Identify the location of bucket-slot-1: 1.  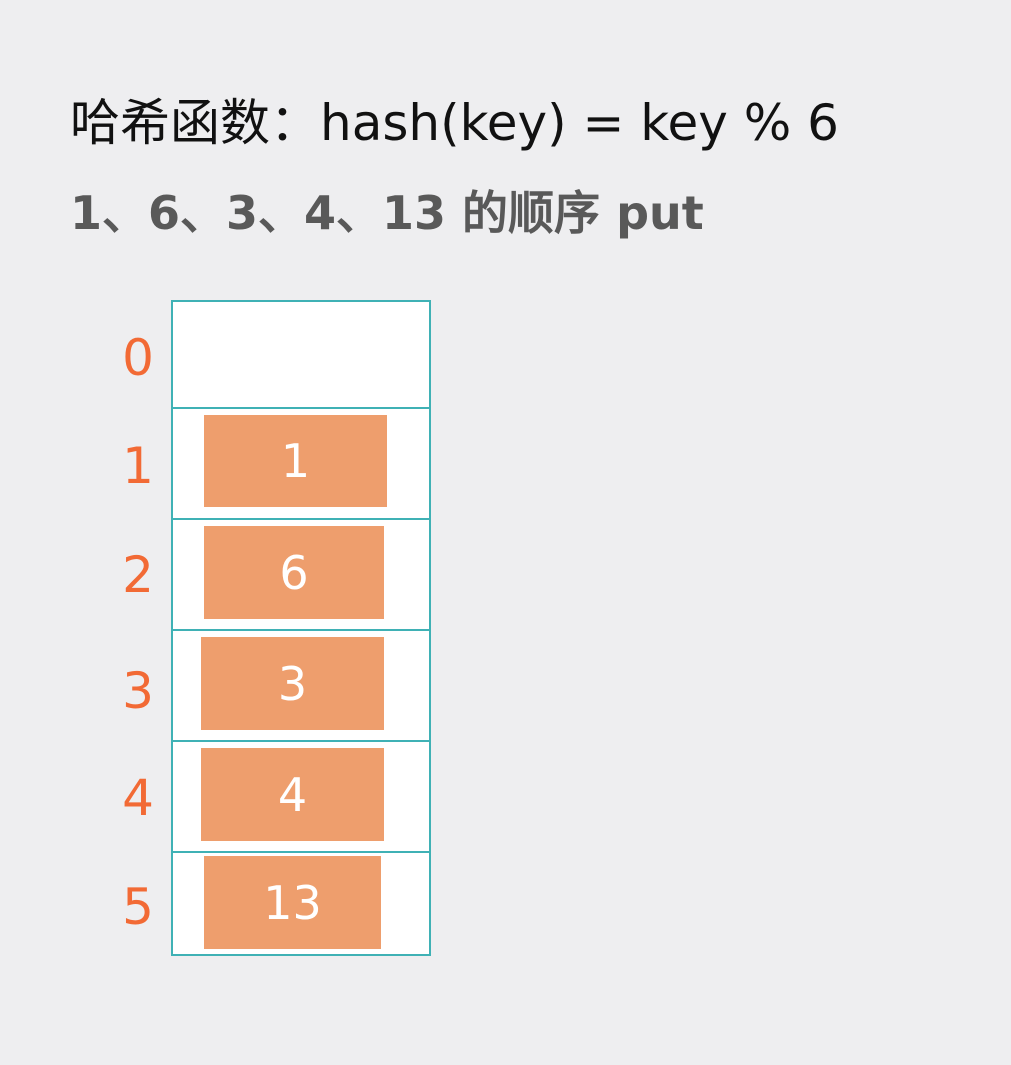
(301, 462).